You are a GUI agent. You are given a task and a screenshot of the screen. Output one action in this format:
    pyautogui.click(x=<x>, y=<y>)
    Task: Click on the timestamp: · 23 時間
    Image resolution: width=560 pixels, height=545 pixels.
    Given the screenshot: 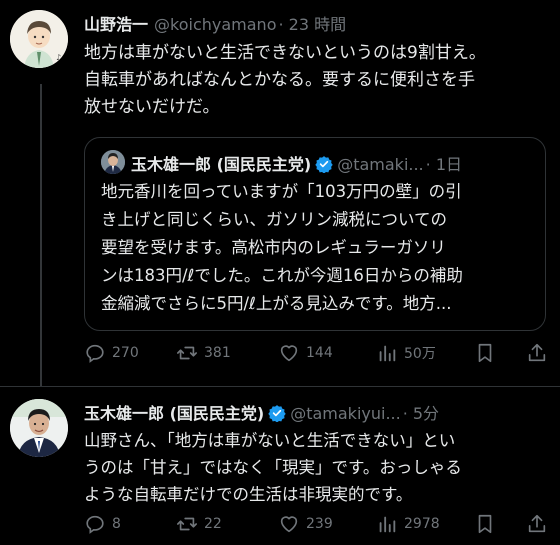 What is the action you would take?
    pyautogui.click(x=312, y=23)
    